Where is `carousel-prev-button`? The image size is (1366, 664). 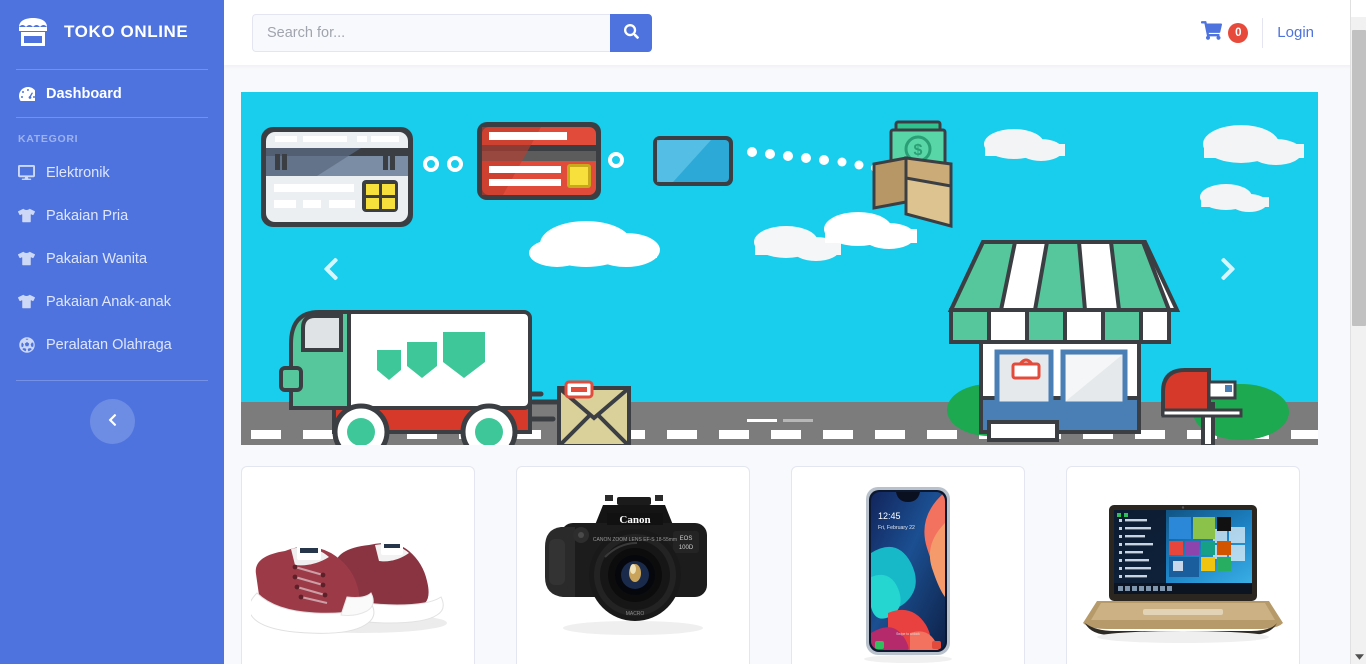
carousel-prev-button is located at coordinates (331, 268).